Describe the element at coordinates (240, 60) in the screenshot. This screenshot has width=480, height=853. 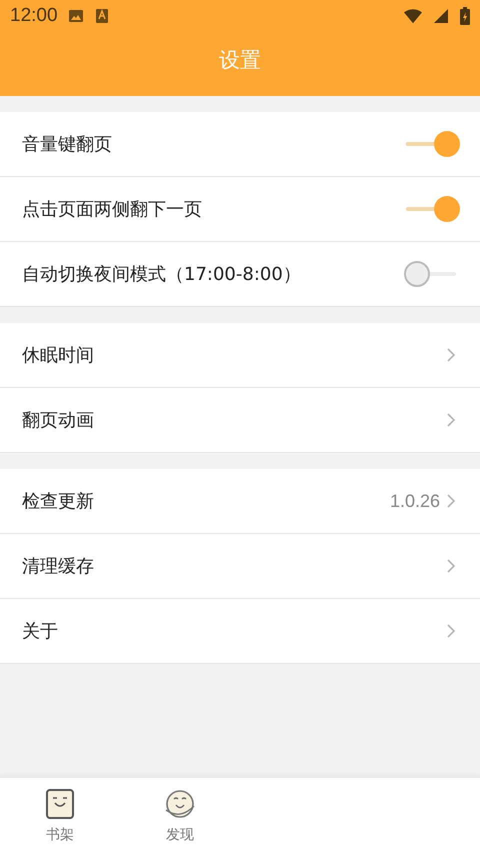
I see `page-title: 设置` at that location.